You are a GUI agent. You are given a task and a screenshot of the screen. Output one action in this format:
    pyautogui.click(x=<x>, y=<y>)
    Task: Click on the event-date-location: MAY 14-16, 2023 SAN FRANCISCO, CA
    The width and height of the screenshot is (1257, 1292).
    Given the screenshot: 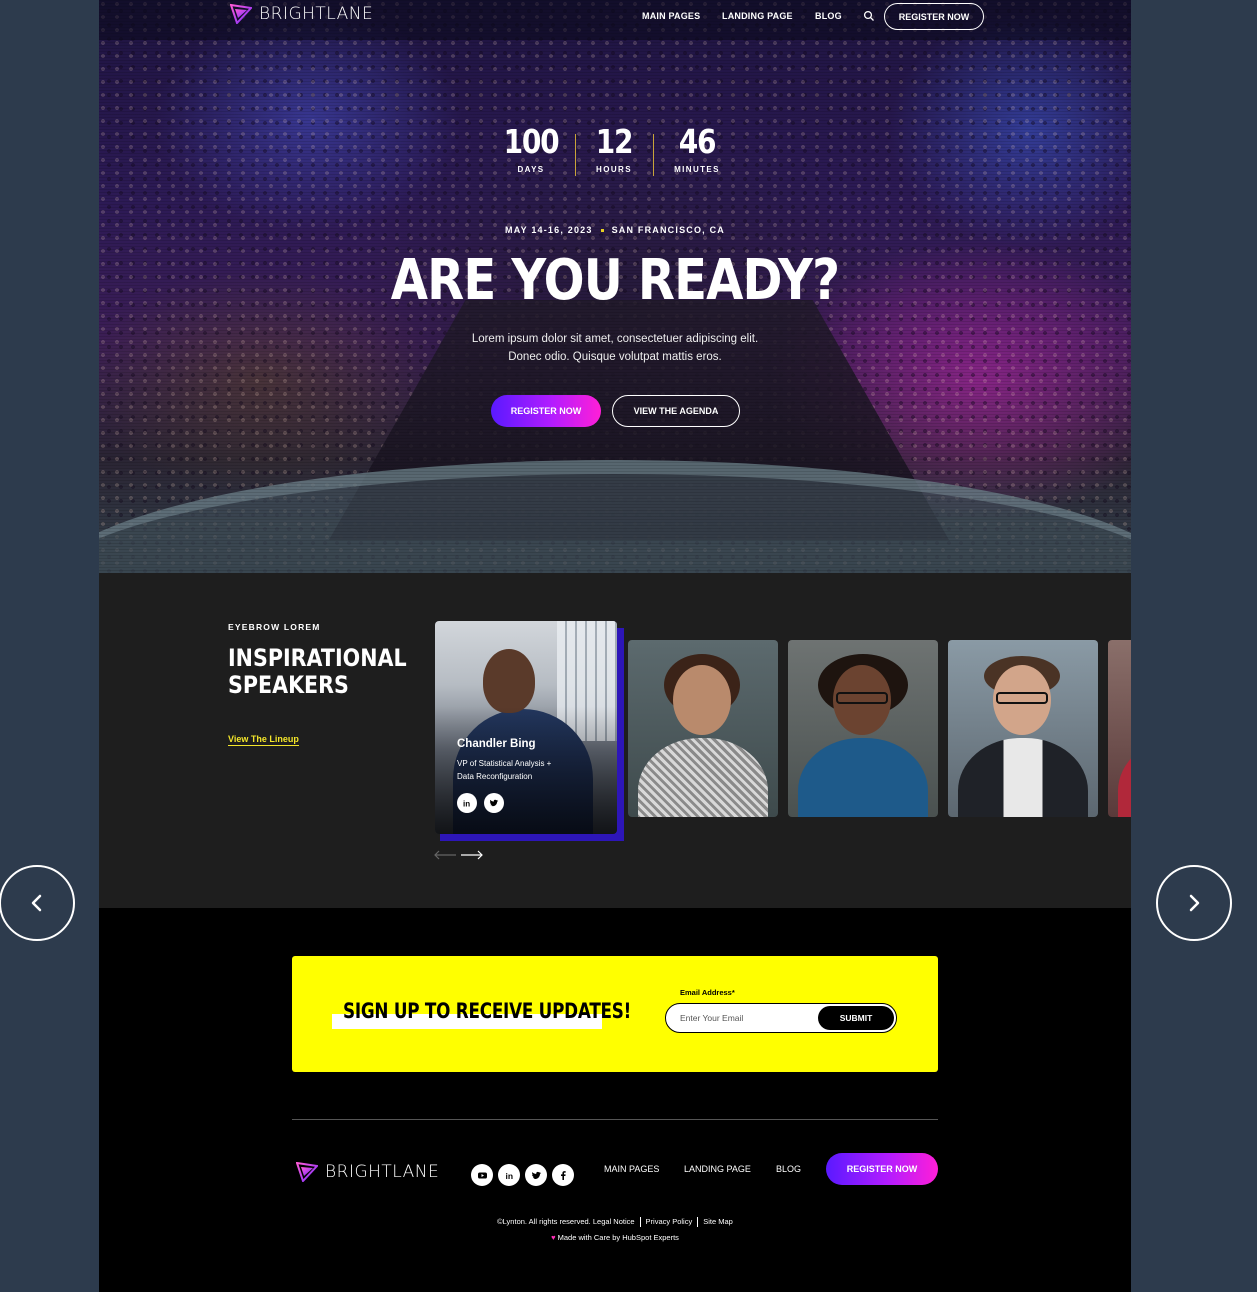 What is the action you would take?
    pyautogui.click(x=615, y=230)
    